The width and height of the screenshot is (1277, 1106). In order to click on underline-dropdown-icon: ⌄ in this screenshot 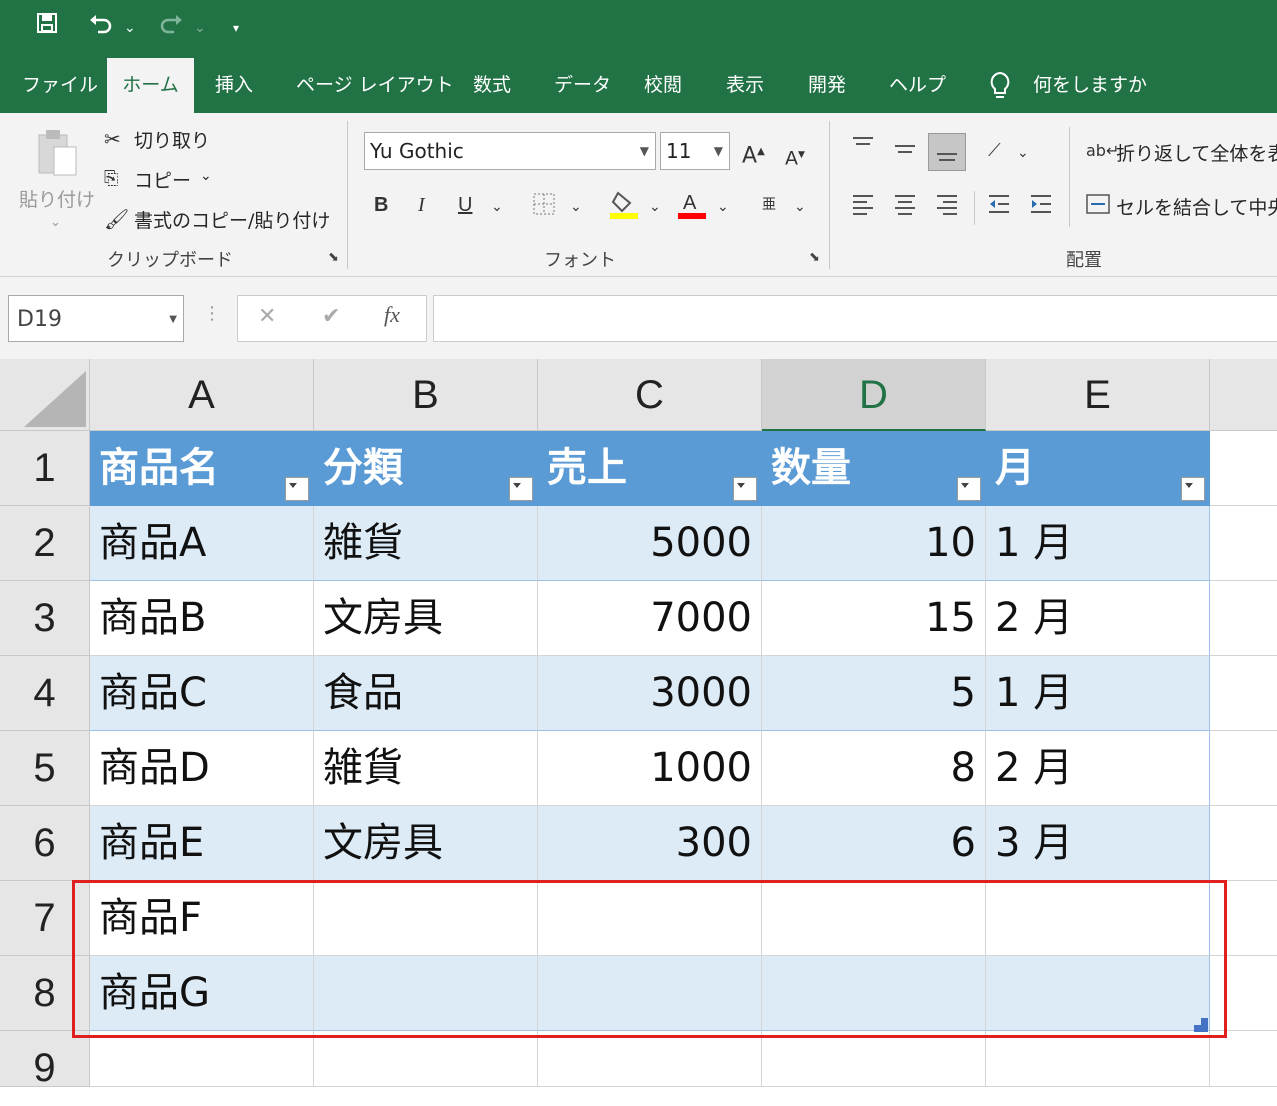, I will do `click(497, 207)`.